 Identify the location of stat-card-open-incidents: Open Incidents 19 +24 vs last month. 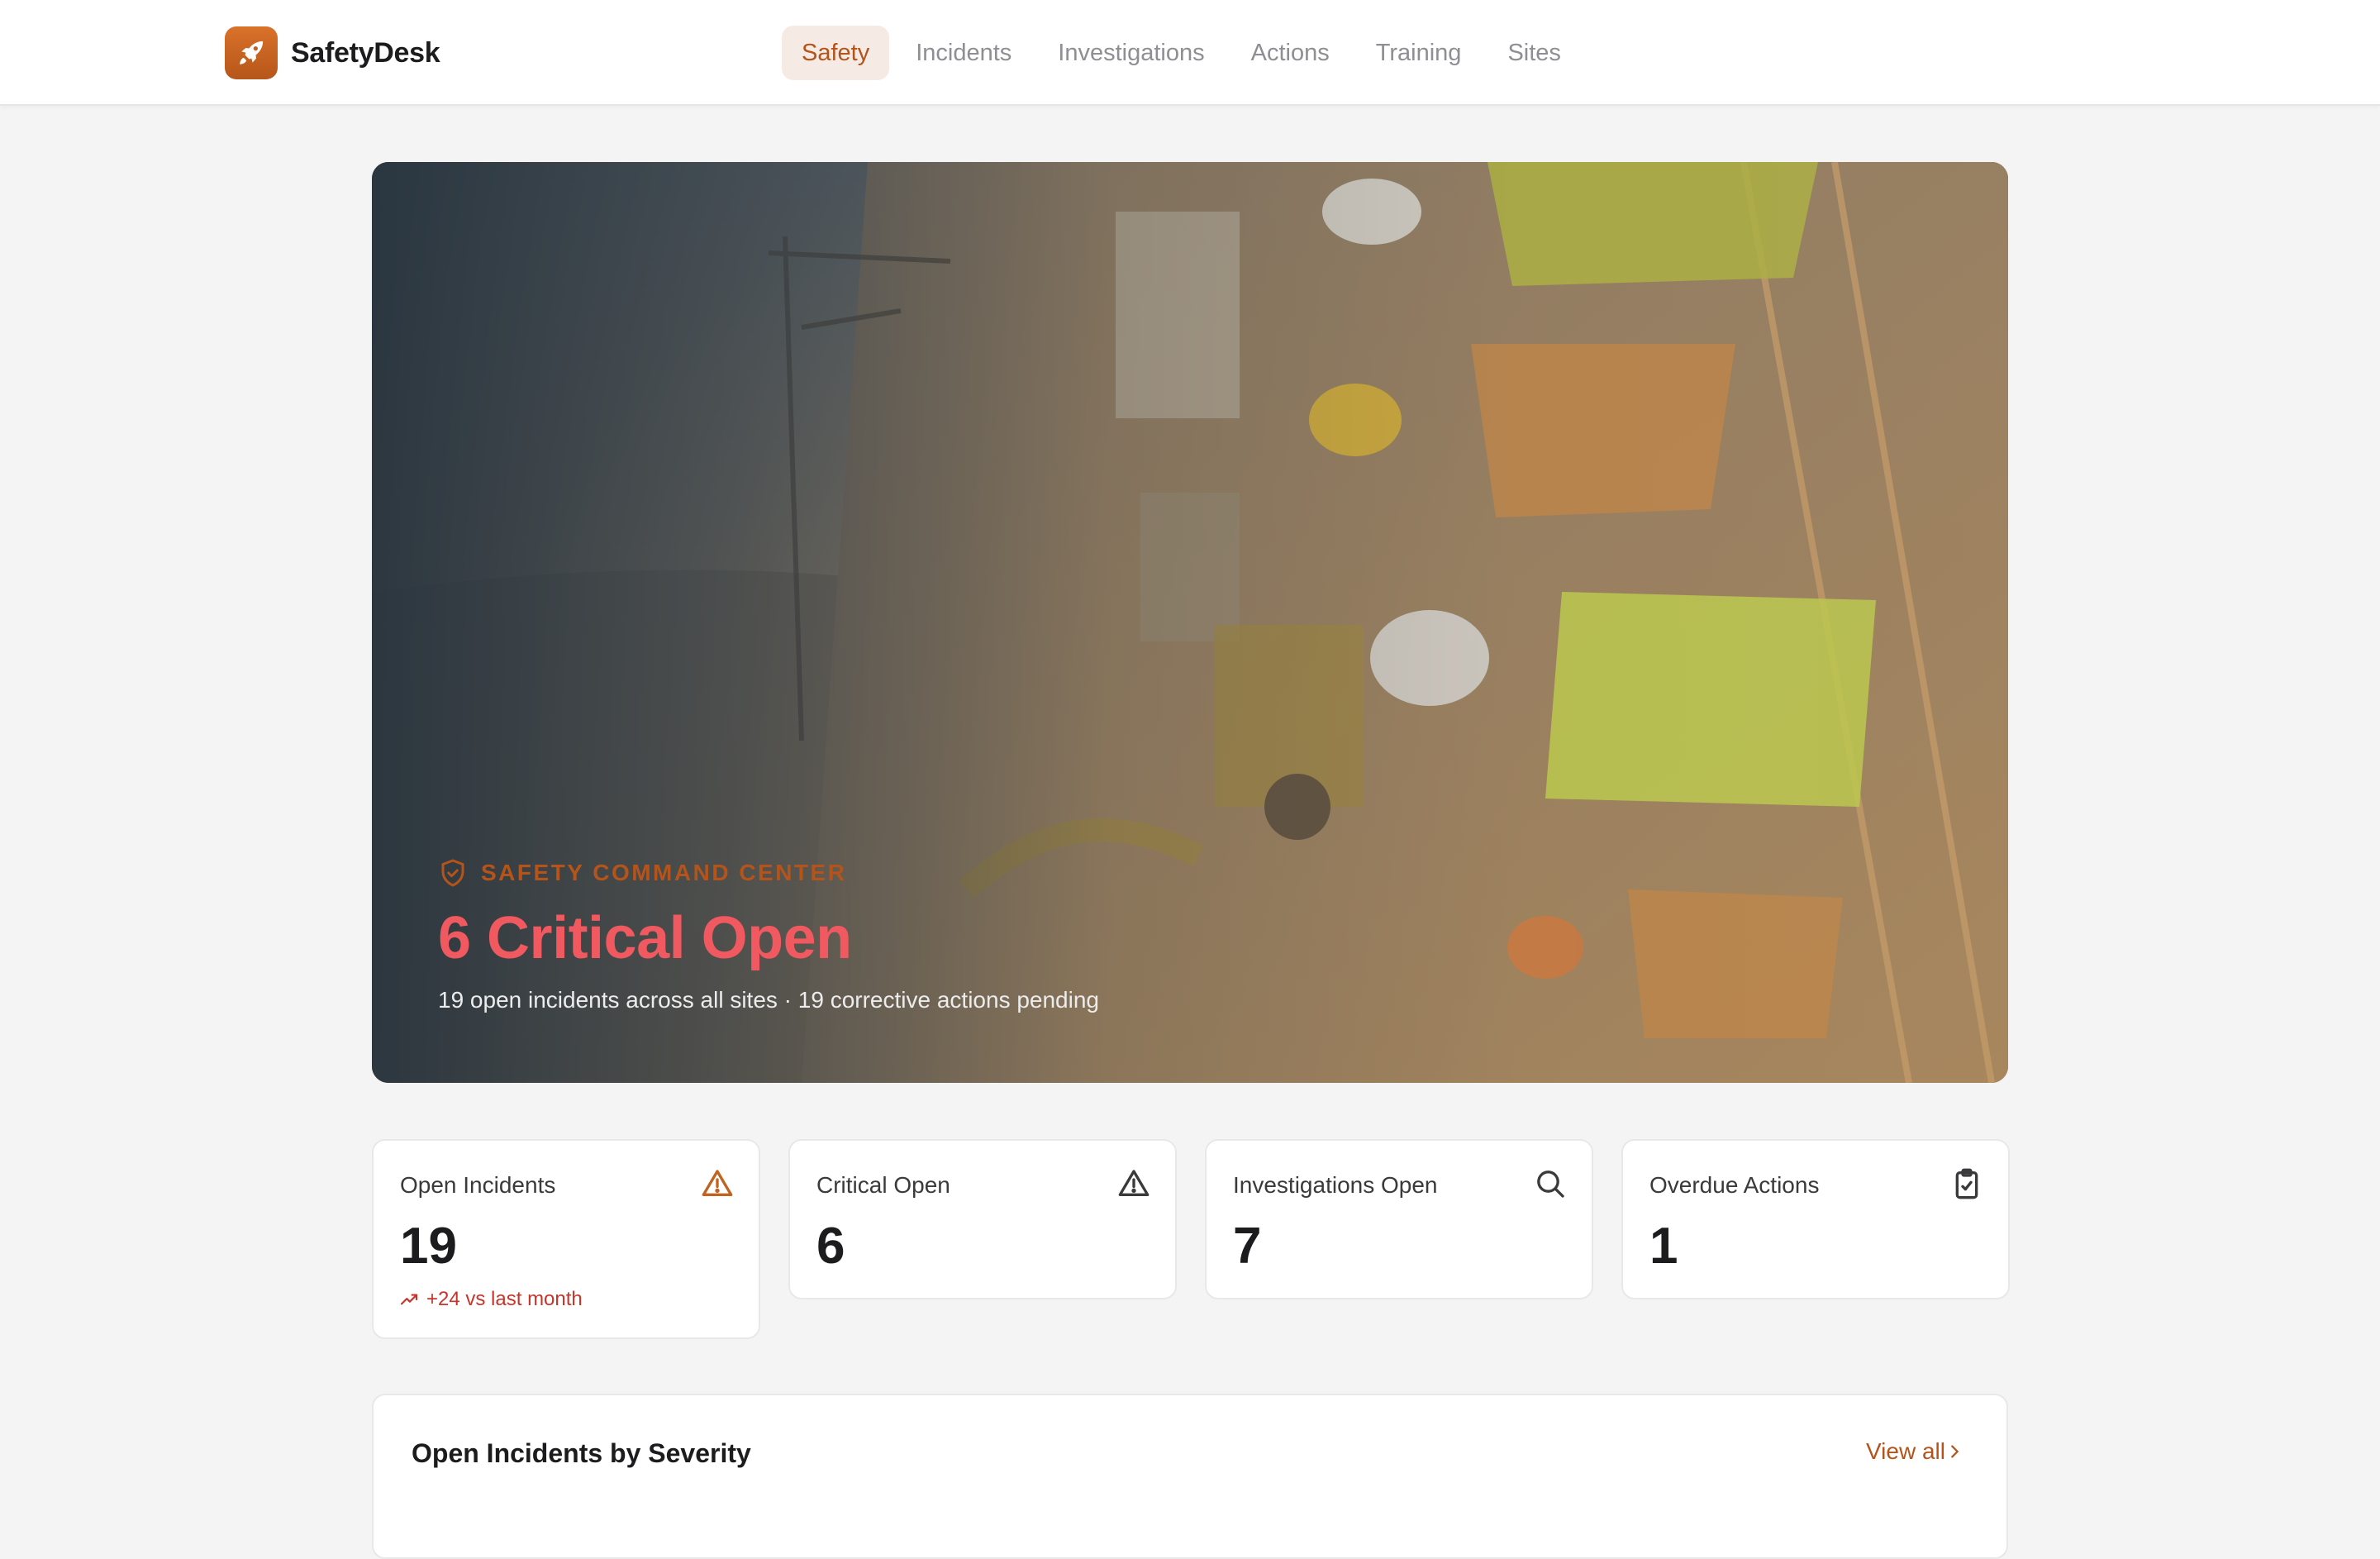
(566, 1239).